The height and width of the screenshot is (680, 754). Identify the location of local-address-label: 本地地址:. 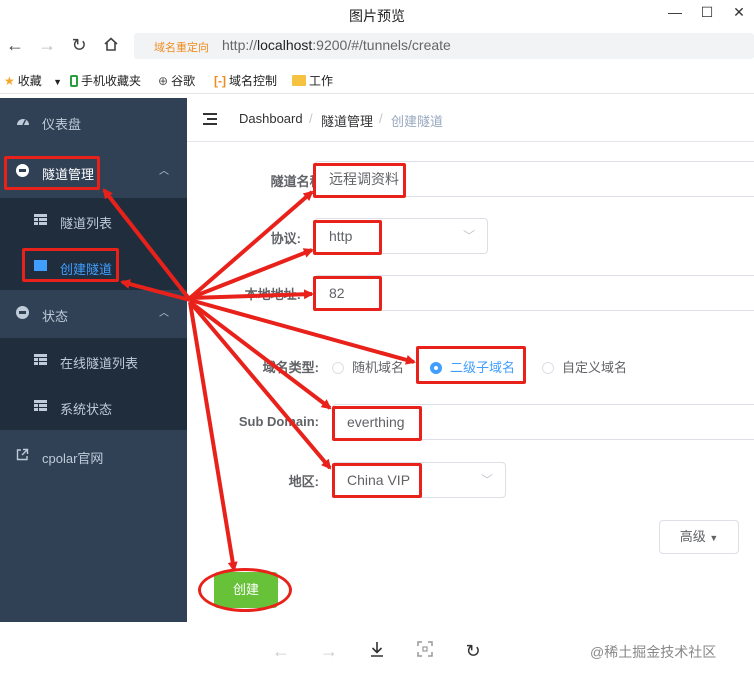
(272, 294).